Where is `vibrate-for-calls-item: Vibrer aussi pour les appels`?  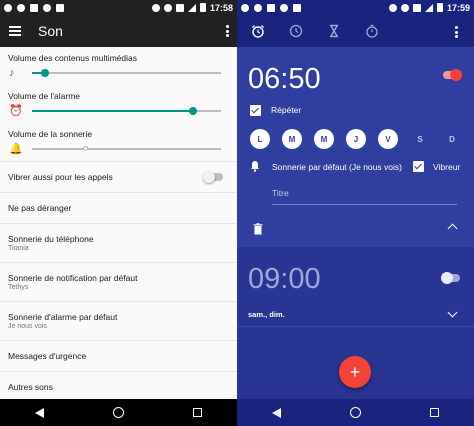 vibrate-for-calls-item: Vibrer aussi pour les appels is located at coordinates (118, 176).